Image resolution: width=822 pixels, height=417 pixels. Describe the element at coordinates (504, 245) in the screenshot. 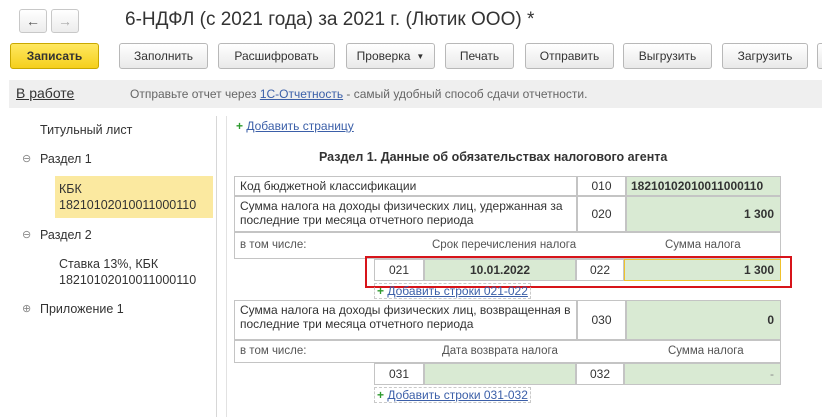

I see `tax-transfer-date-header: Срок перечисления налога` at that location.